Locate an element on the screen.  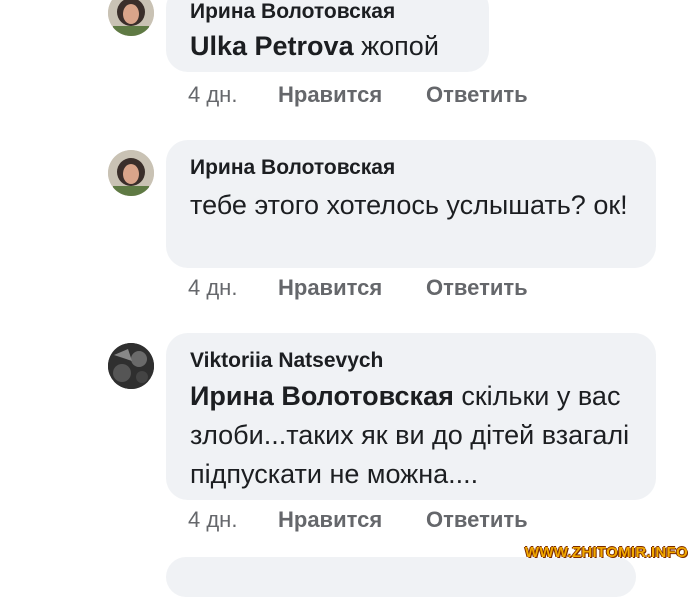
comment-mention: Ulka Petrova is located at coordinates (272, 46).